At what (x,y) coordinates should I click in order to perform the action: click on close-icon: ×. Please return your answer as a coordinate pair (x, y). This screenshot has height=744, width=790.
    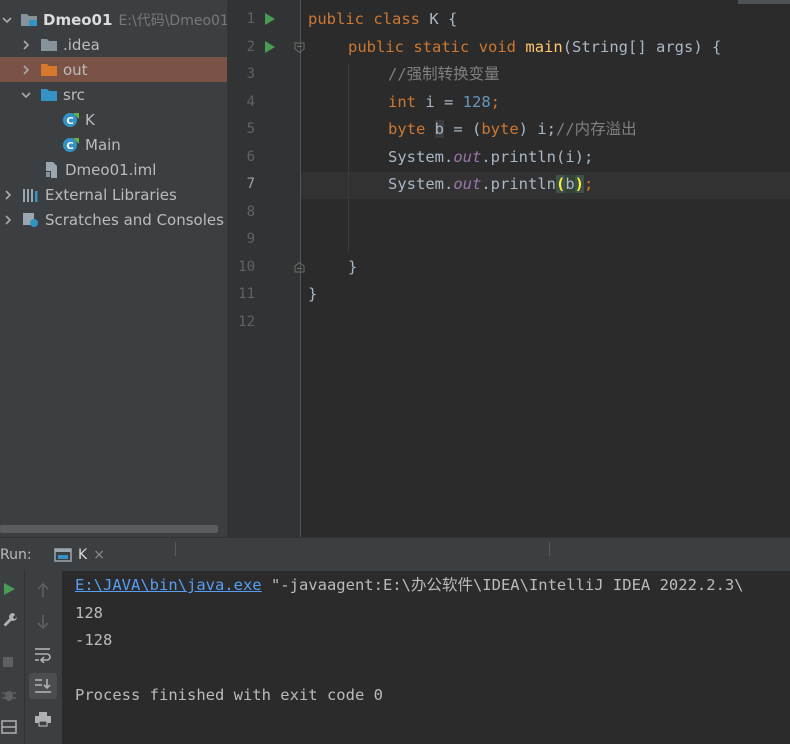
    Looking at the image, I should click on (99, 555).